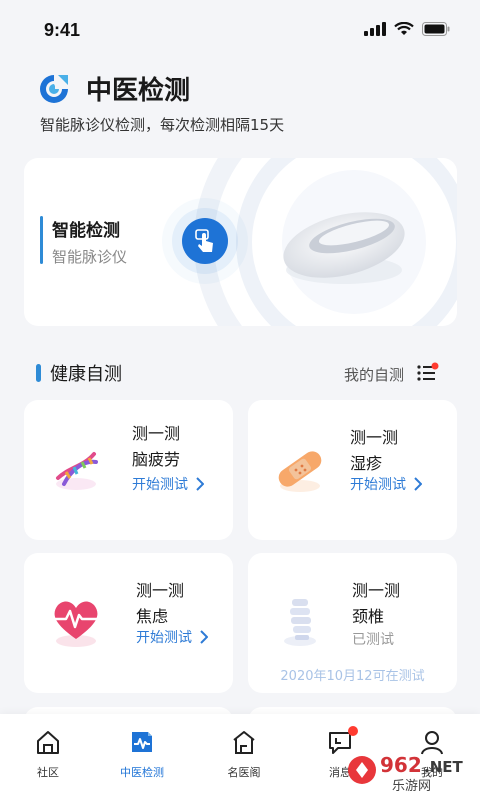  I want to click on building-icon, so click(244, 742).